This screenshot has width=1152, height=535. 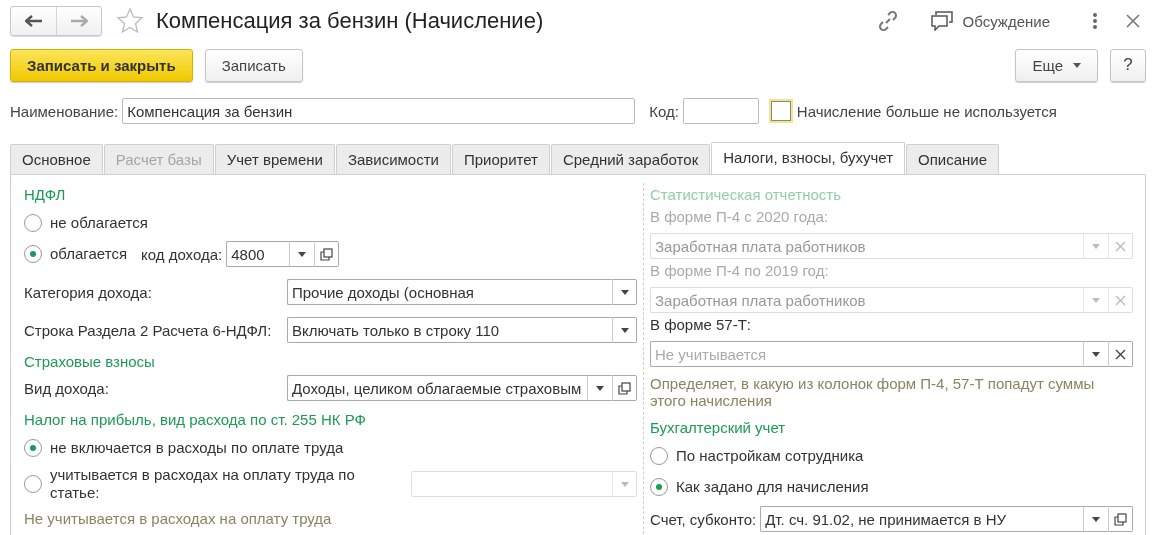 What do you see at coordinates (630, 159) in the screenshot?
I see `tab: Средний заработок` at bounding box center [630, 159].